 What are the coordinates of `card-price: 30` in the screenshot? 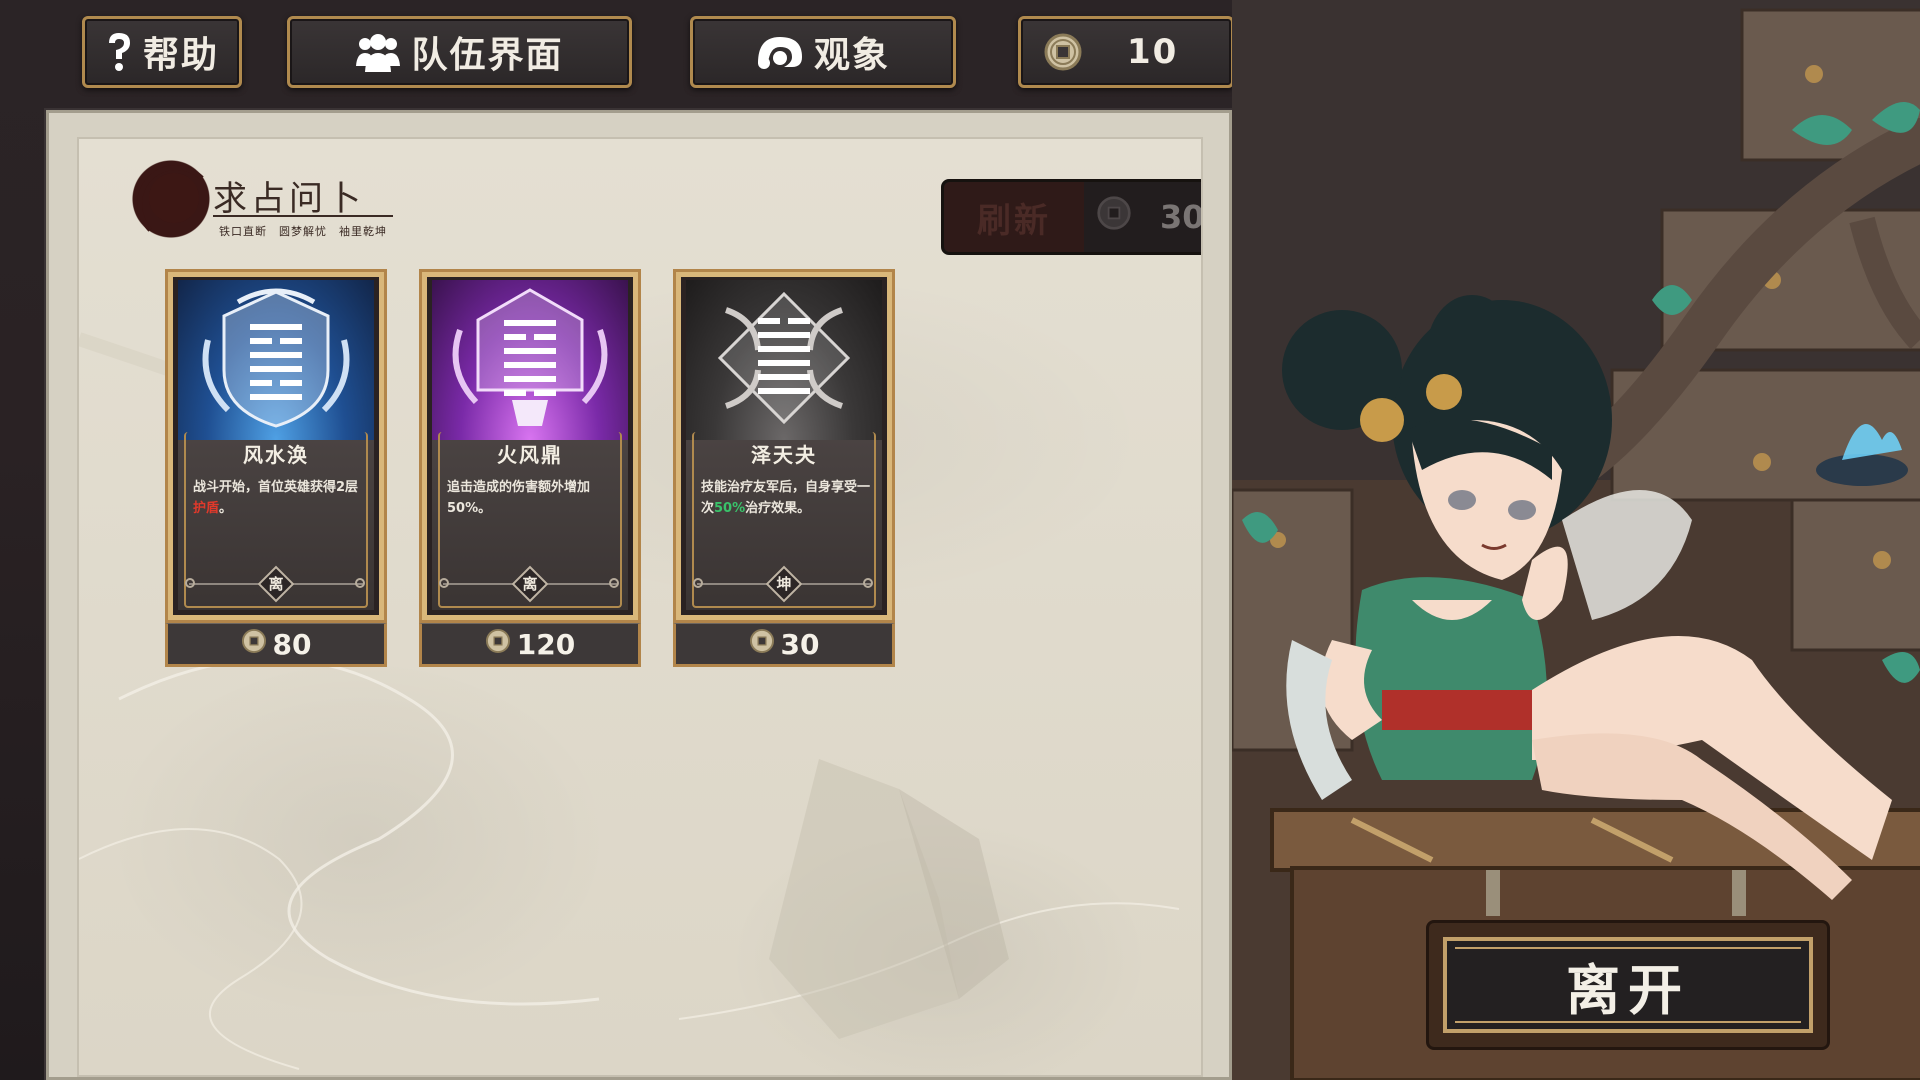 It's located at (784, 645).